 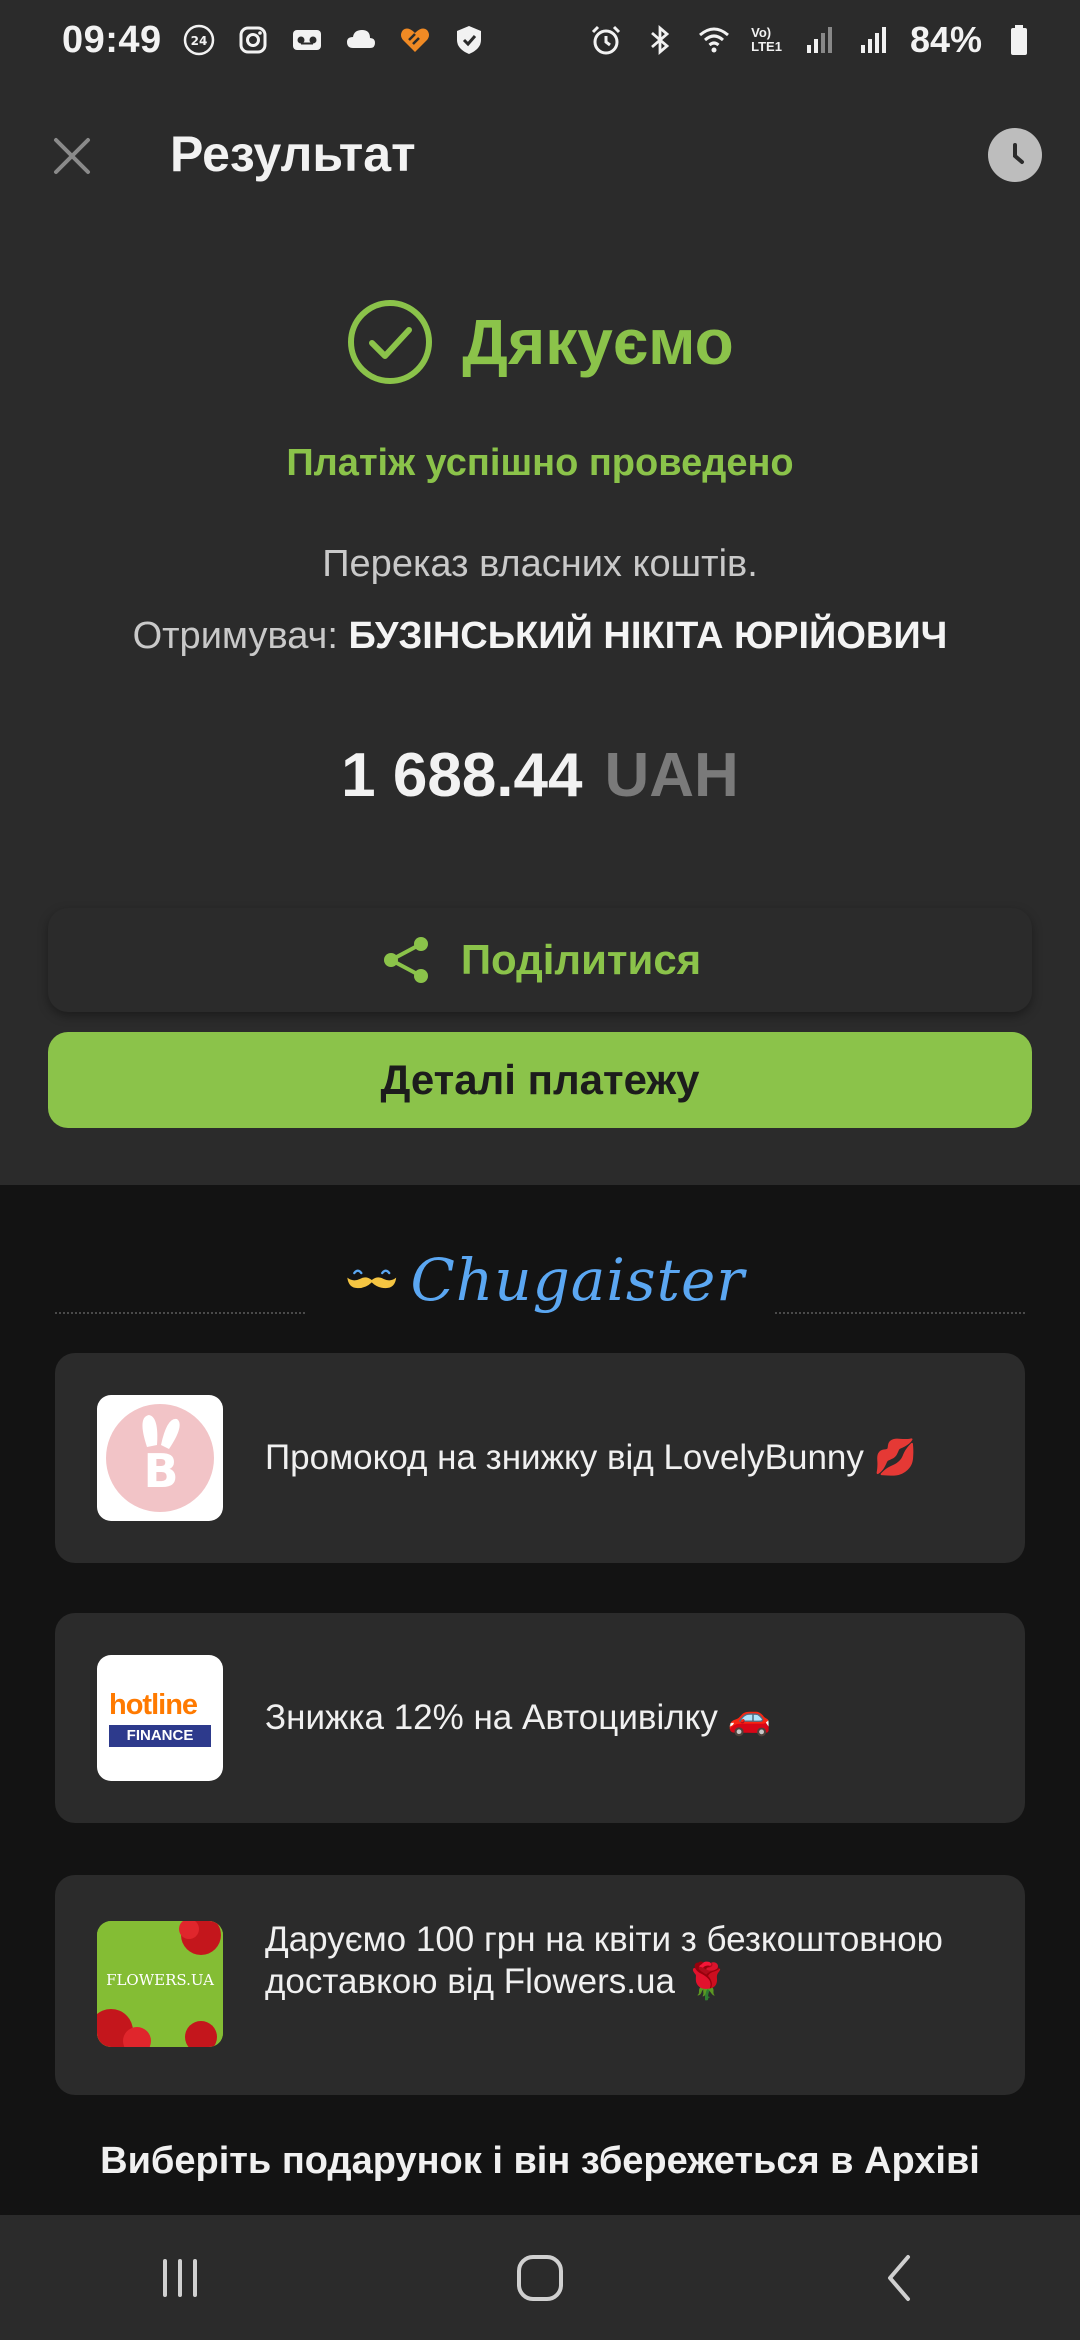 I want to click on volte-top-label: Vo), so click(x=761, y=32).